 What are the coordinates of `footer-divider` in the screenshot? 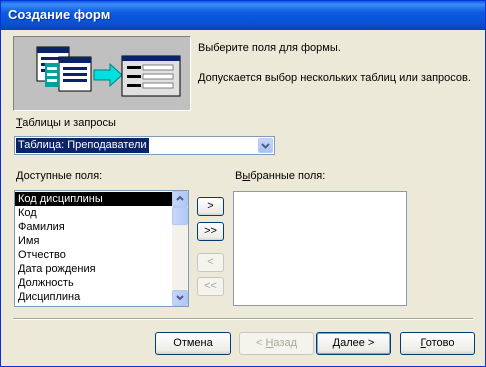 It's located at (243, 319).